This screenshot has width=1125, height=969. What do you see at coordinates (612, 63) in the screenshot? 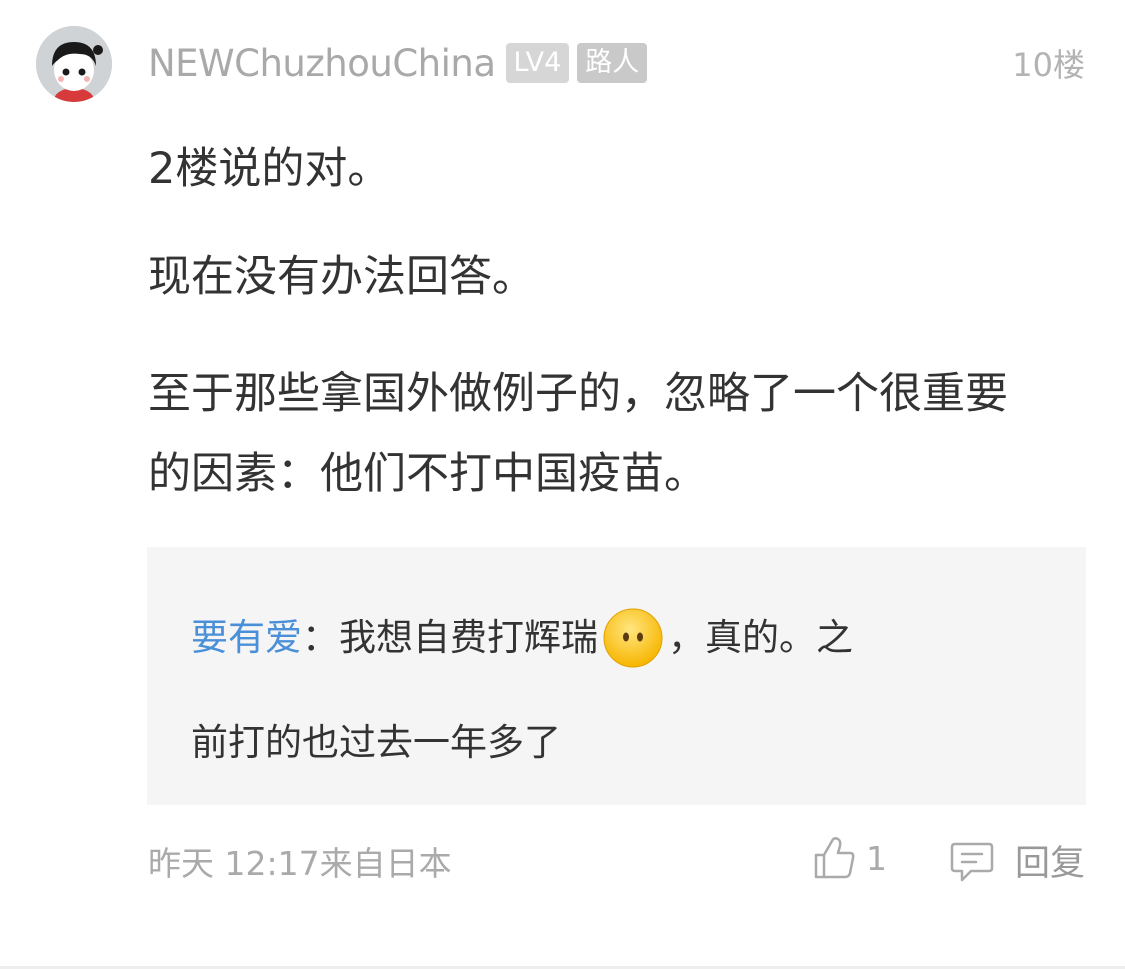
I see `role-badge: 路人` at bounding box center [612, 63].